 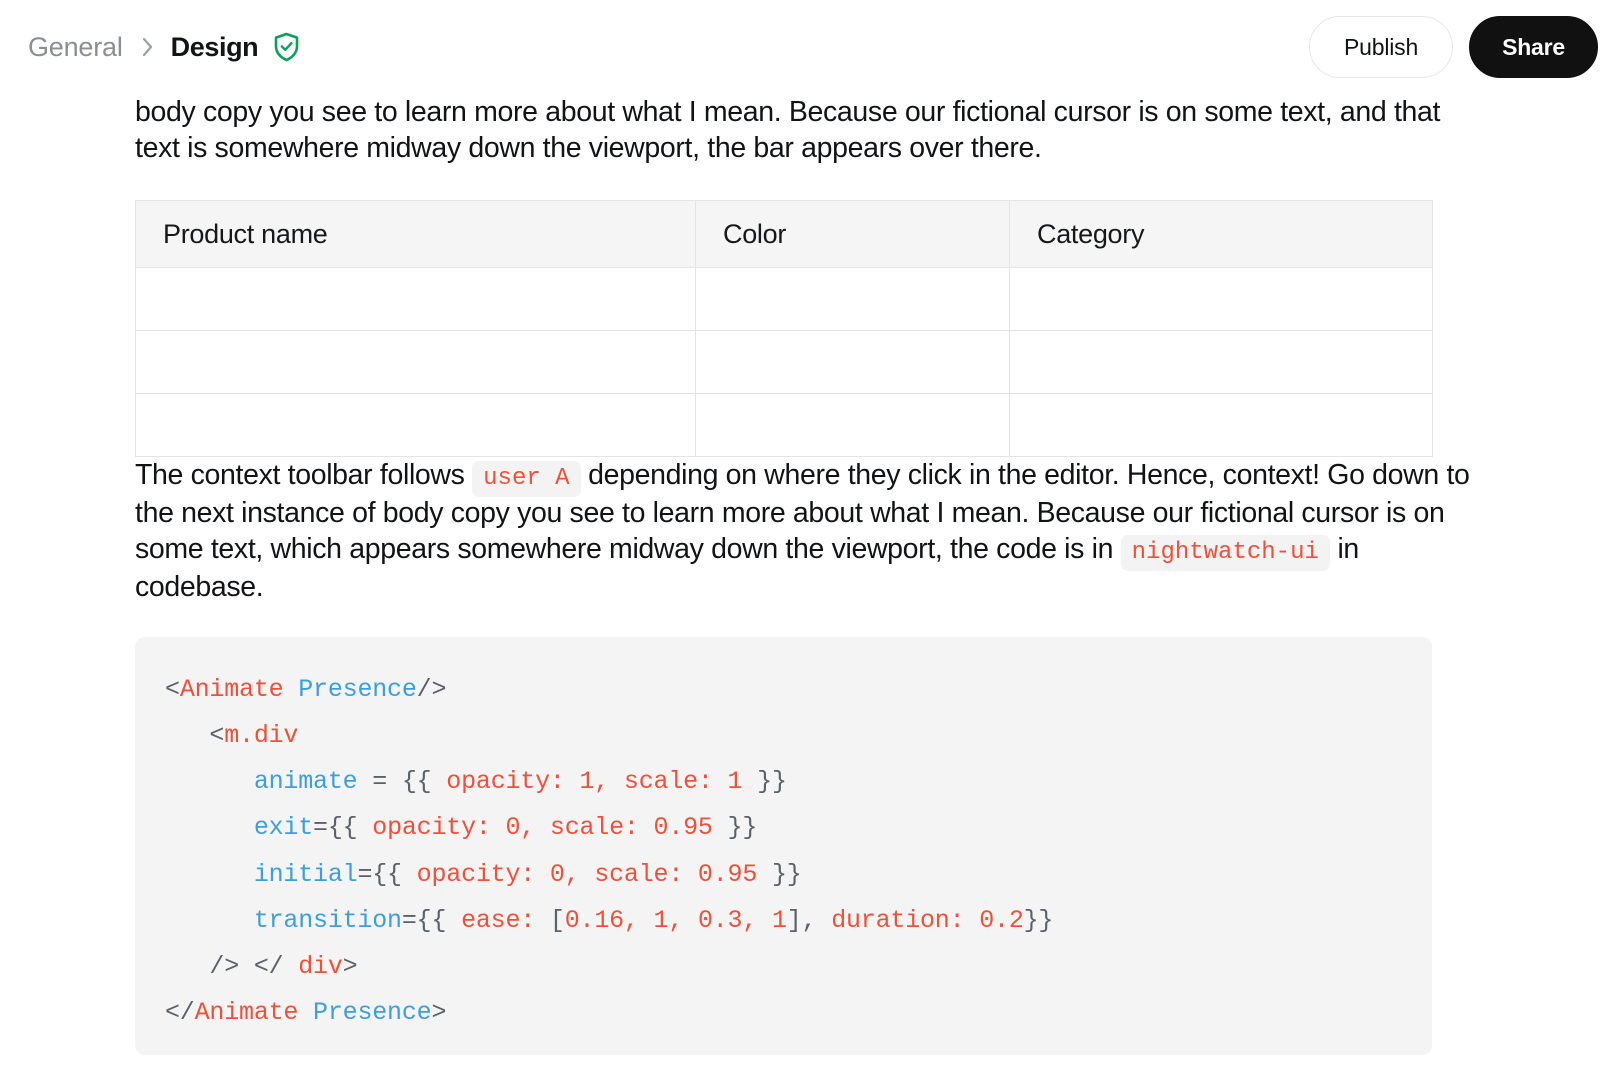 I want to click on code-line: <m.div, so click(x=798, y=736).